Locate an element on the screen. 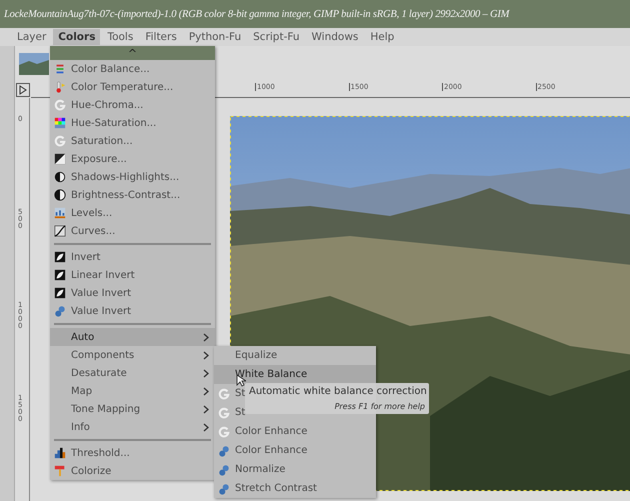 This screenshot has width=630, height=501. window-title: LockeMountainAug7th-07c-(imported)-1.0 (RGB color 8-bit gamma integer, GIMP built-in sRGB, 1 layer) 2992x2000 – GIM is located at coordinates (315, 14).